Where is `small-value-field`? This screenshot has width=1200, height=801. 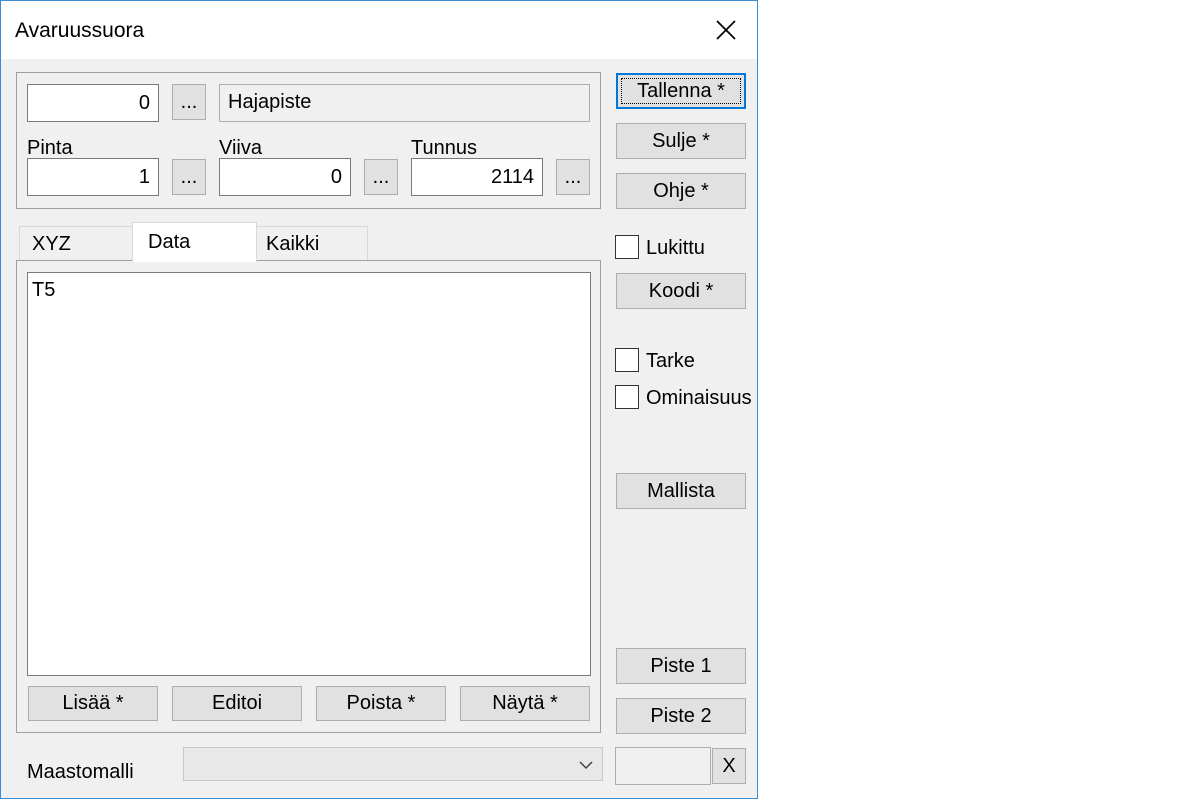 small-value-field is located at coordinates (663, 766).